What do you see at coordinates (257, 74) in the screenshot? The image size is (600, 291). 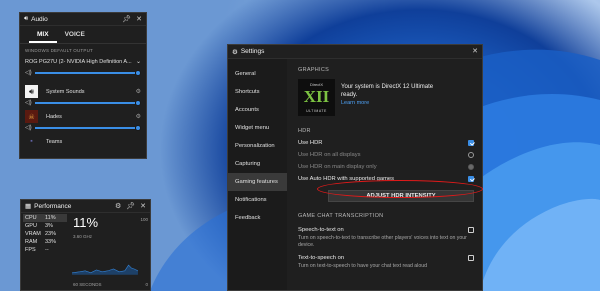 I see `nav-general: General` at bounding box center [257, 74].